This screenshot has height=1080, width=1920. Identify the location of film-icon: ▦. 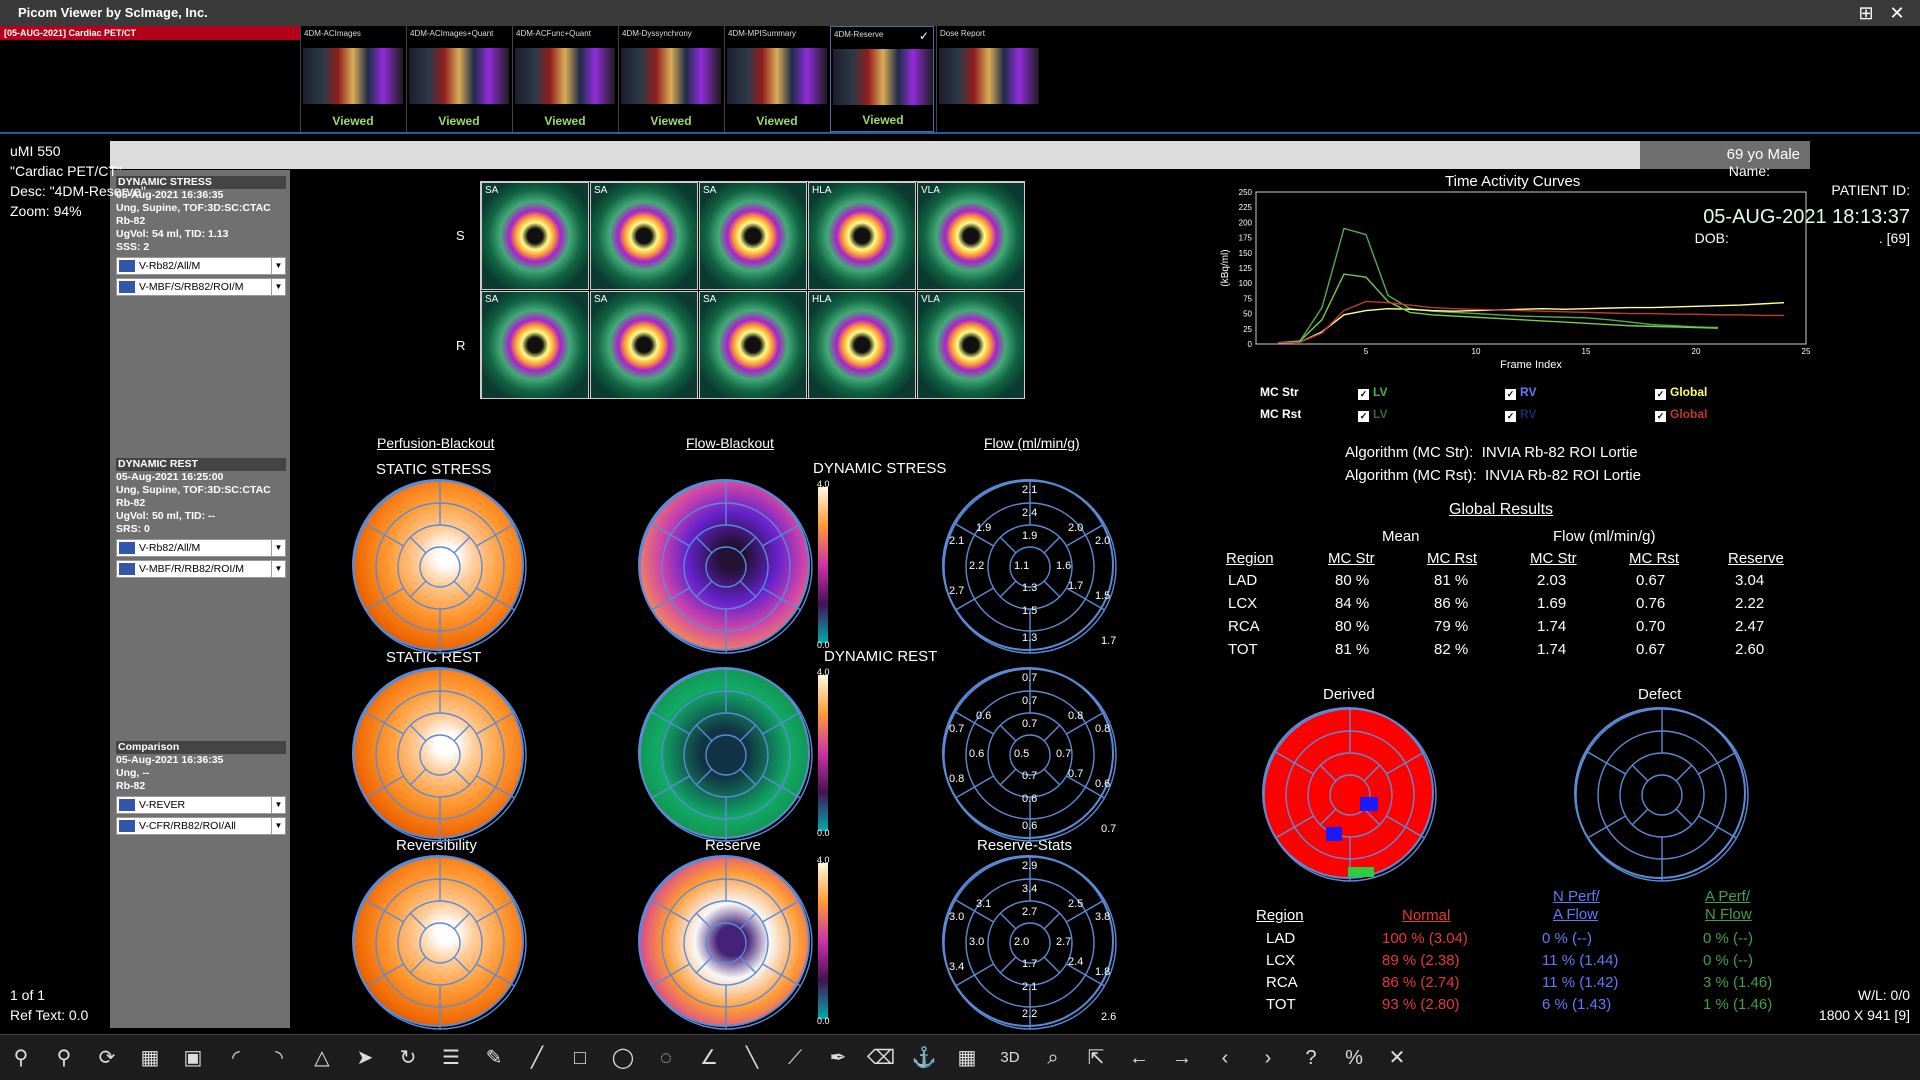
(150, 1058).